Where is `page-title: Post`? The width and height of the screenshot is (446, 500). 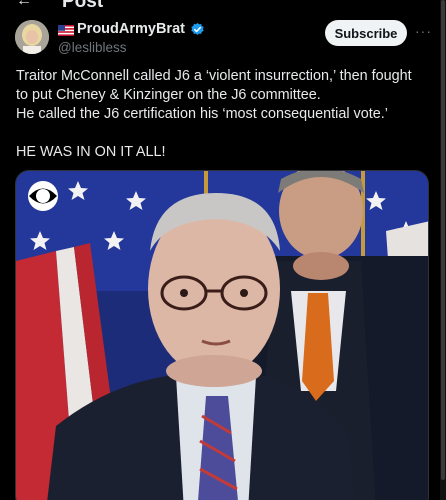 page-title: Post is located at coordinates (83, 6).